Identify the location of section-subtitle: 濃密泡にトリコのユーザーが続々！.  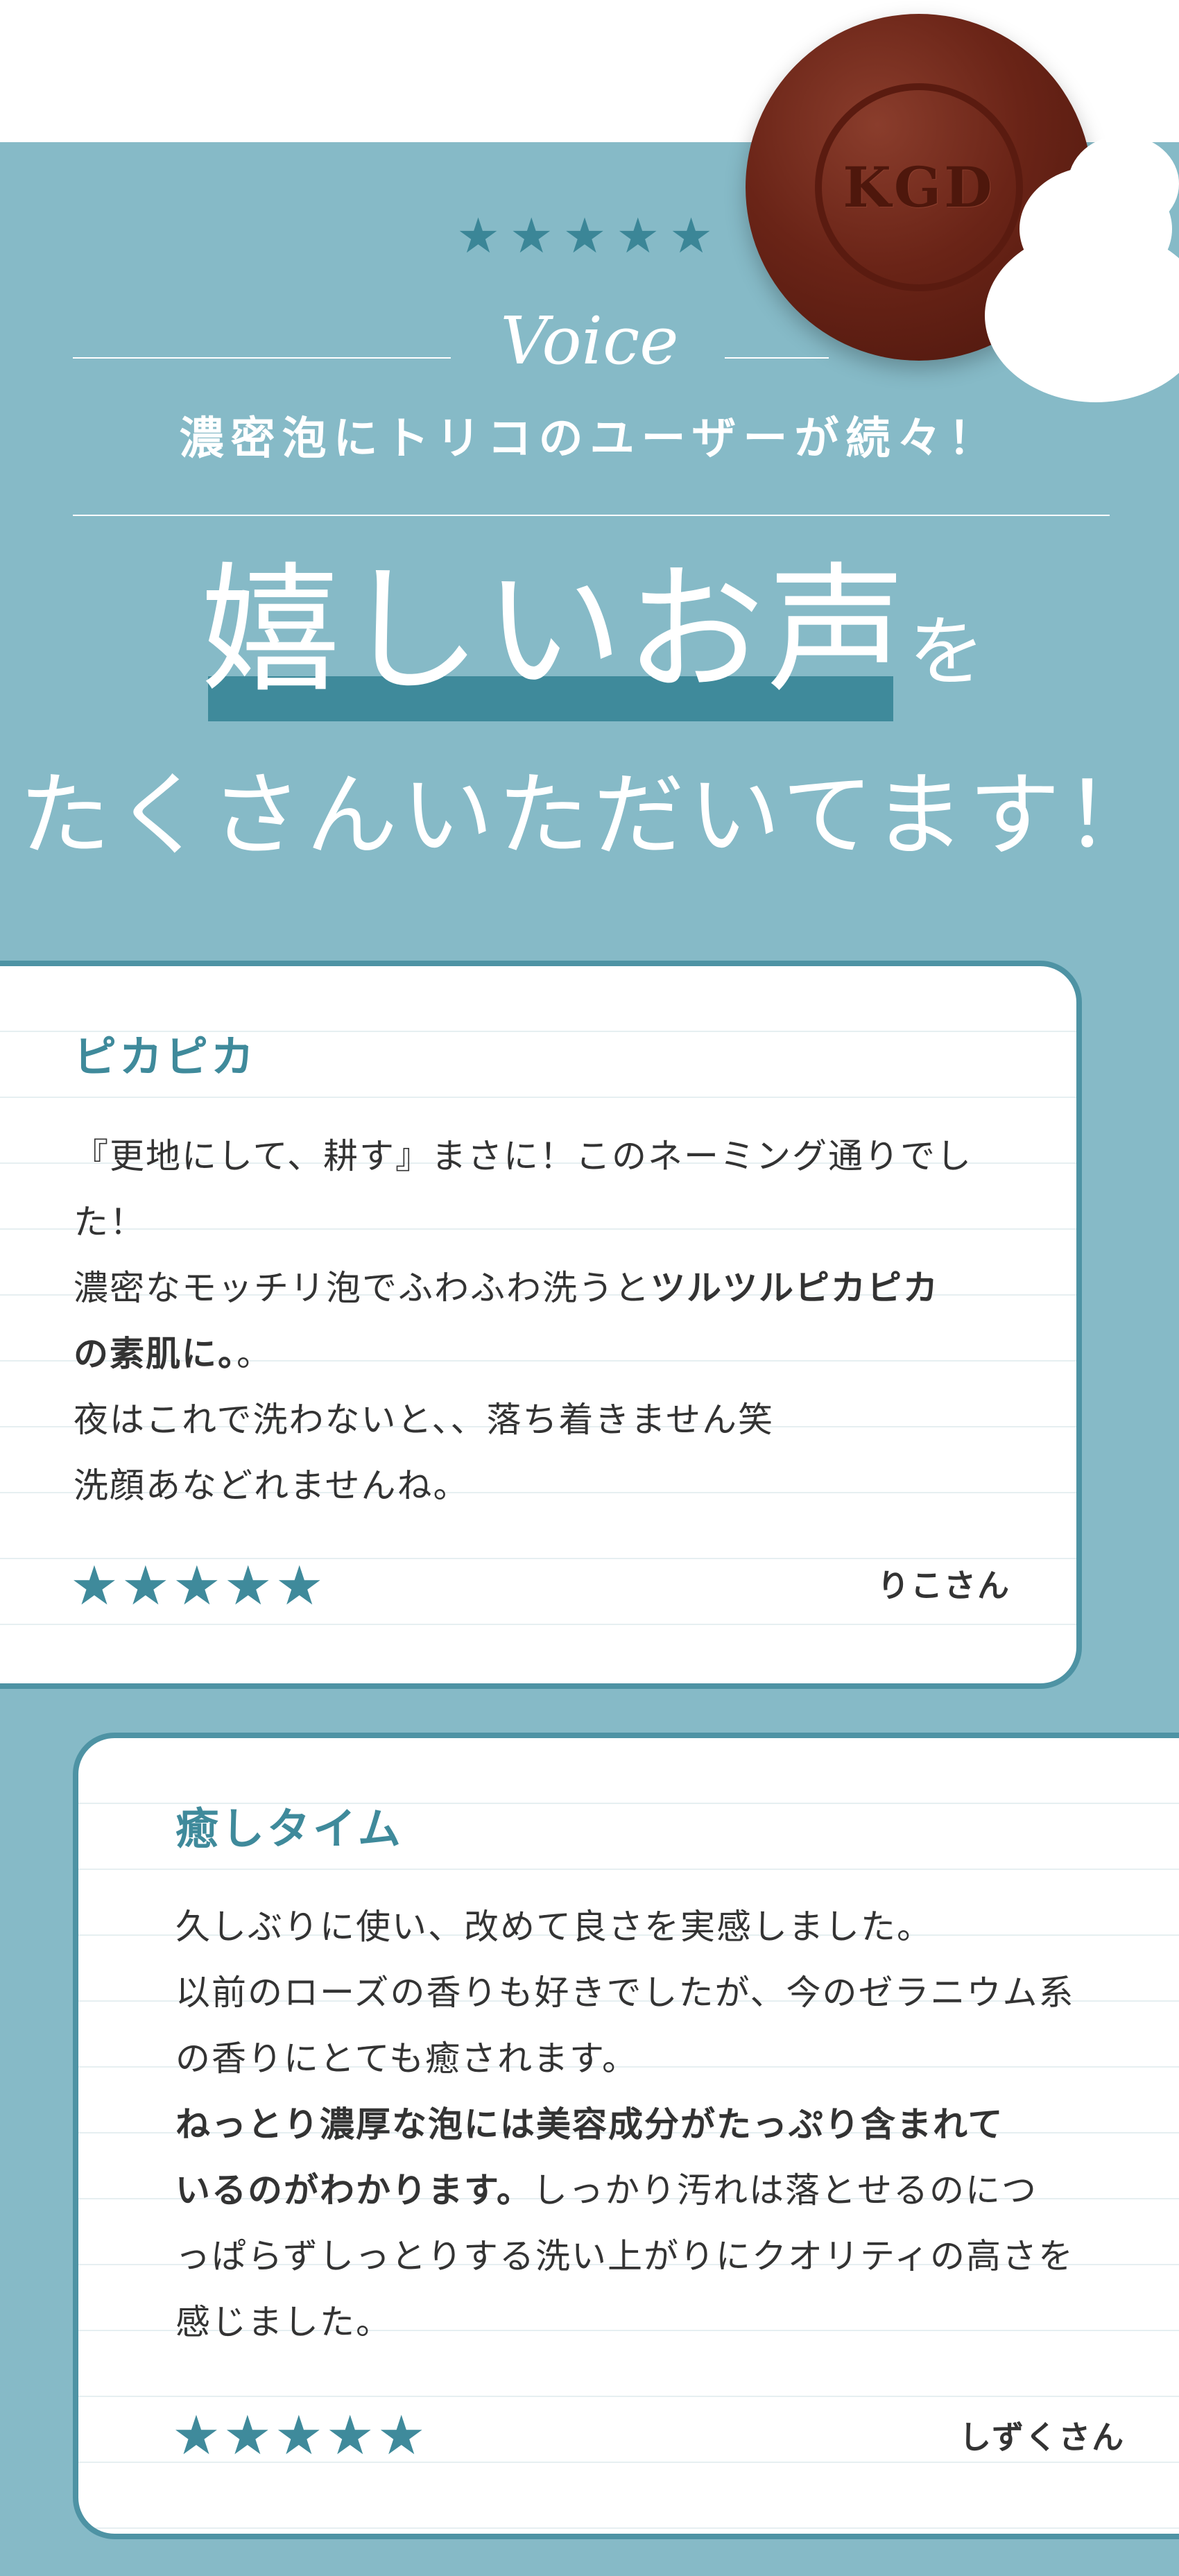
(589, 439).